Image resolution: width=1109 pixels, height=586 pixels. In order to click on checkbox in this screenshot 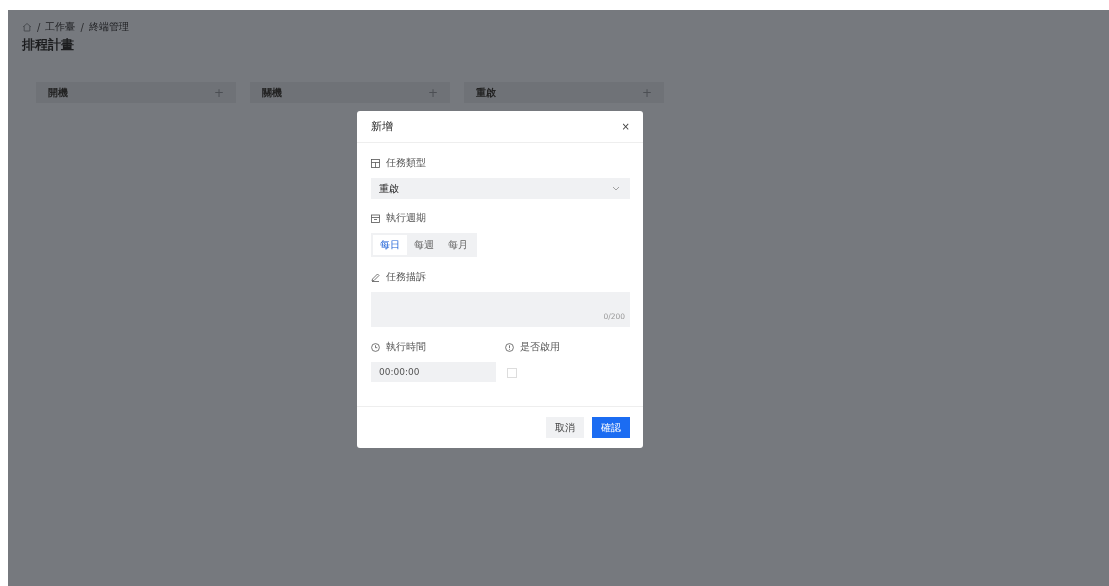, I will do `click(512, 373)`.